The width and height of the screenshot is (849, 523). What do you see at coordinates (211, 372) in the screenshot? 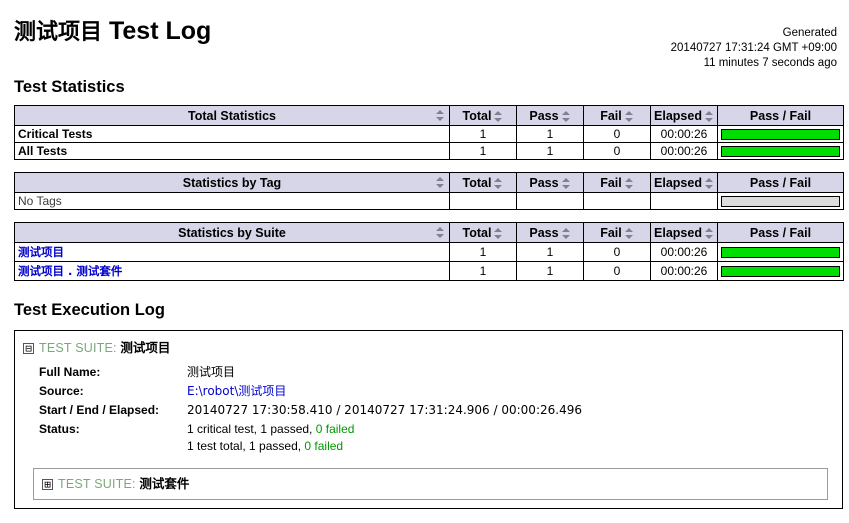
I see `suite-meta-value: 测试项目` at bounding box center [211, 372].